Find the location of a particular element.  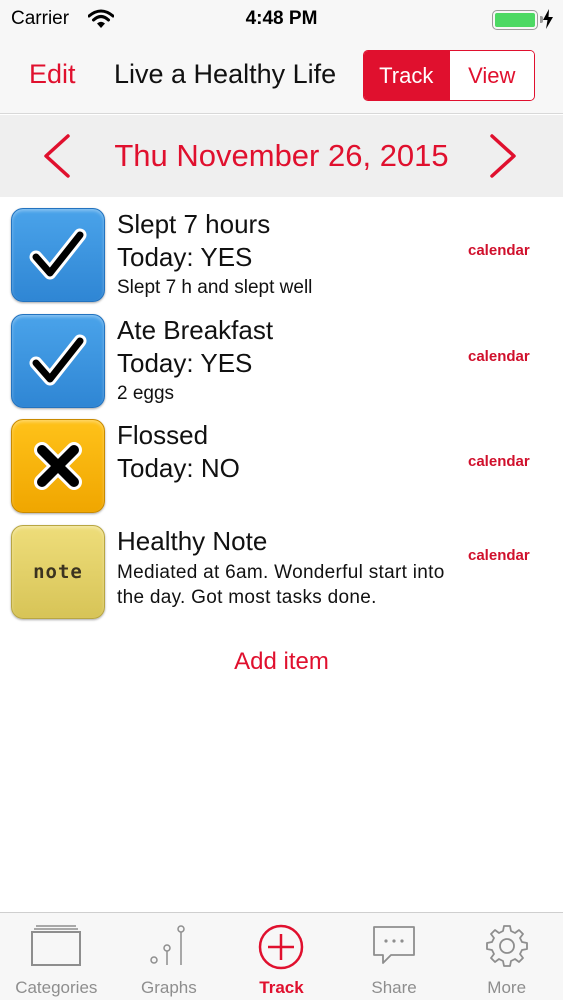

tab-track: Track is located at coordinates (281, 956).